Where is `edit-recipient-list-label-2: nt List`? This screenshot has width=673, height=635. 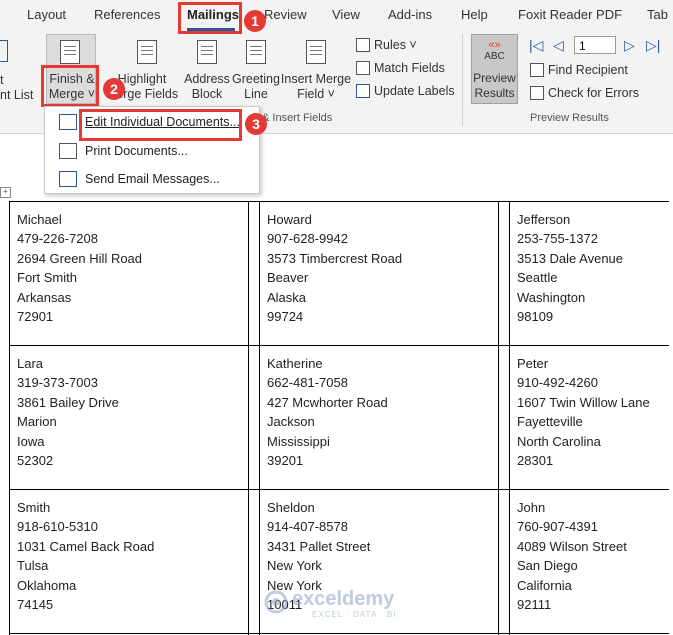 edit-recipient-list-label-2: nt List is located at coordinates (16, 95).